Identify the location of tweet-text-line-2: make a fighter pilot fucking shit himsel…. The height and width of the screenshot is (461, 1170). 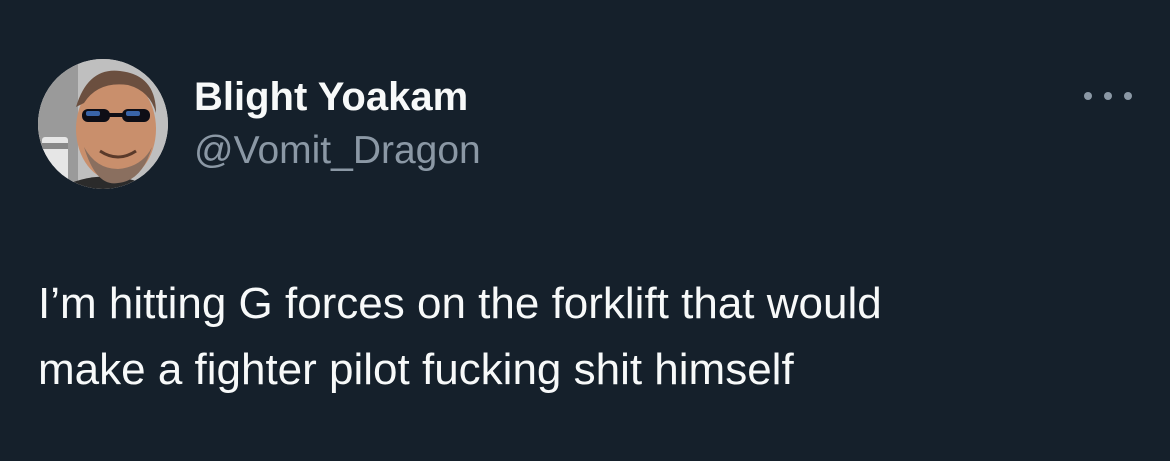
(416, 369).